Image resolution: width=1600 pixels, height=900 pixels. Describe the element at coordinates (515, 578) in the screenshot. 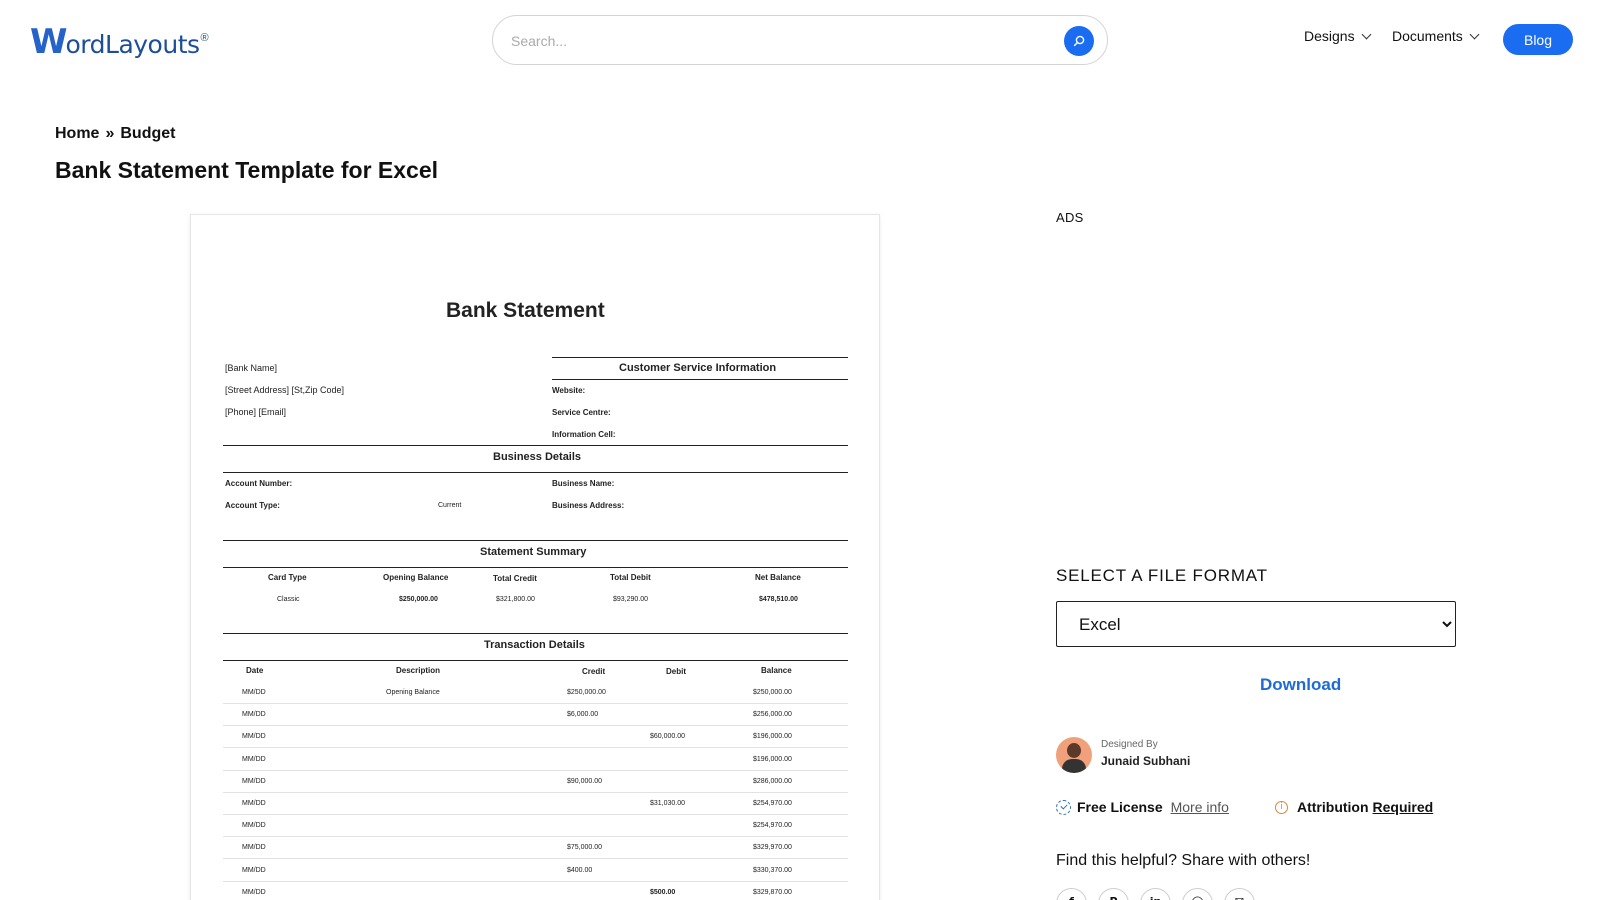

I see `summary-col-total-credit: Total Credit` at that location.